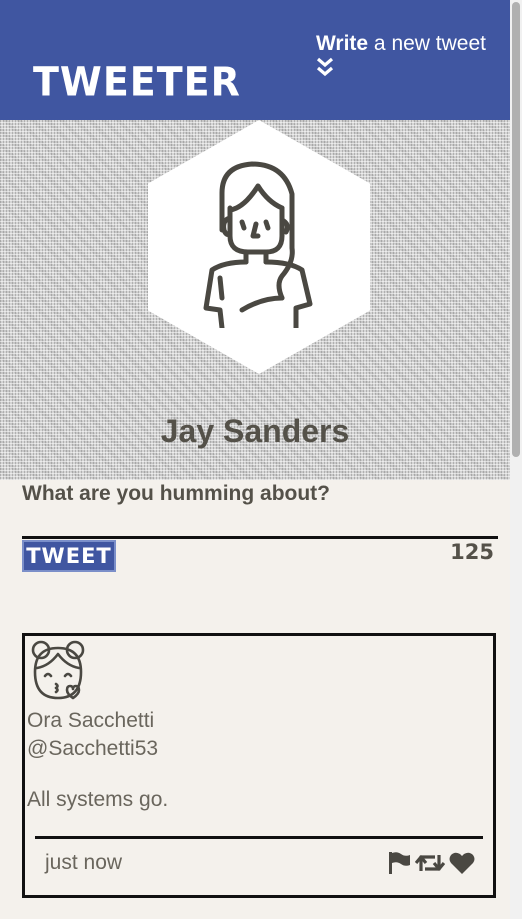 This screenshot has height=919, width=522. What do you see at coordinates (84, 862) in the screenshot?
I see `tweet-timestamp: just now` at bounding box center [84, 862].